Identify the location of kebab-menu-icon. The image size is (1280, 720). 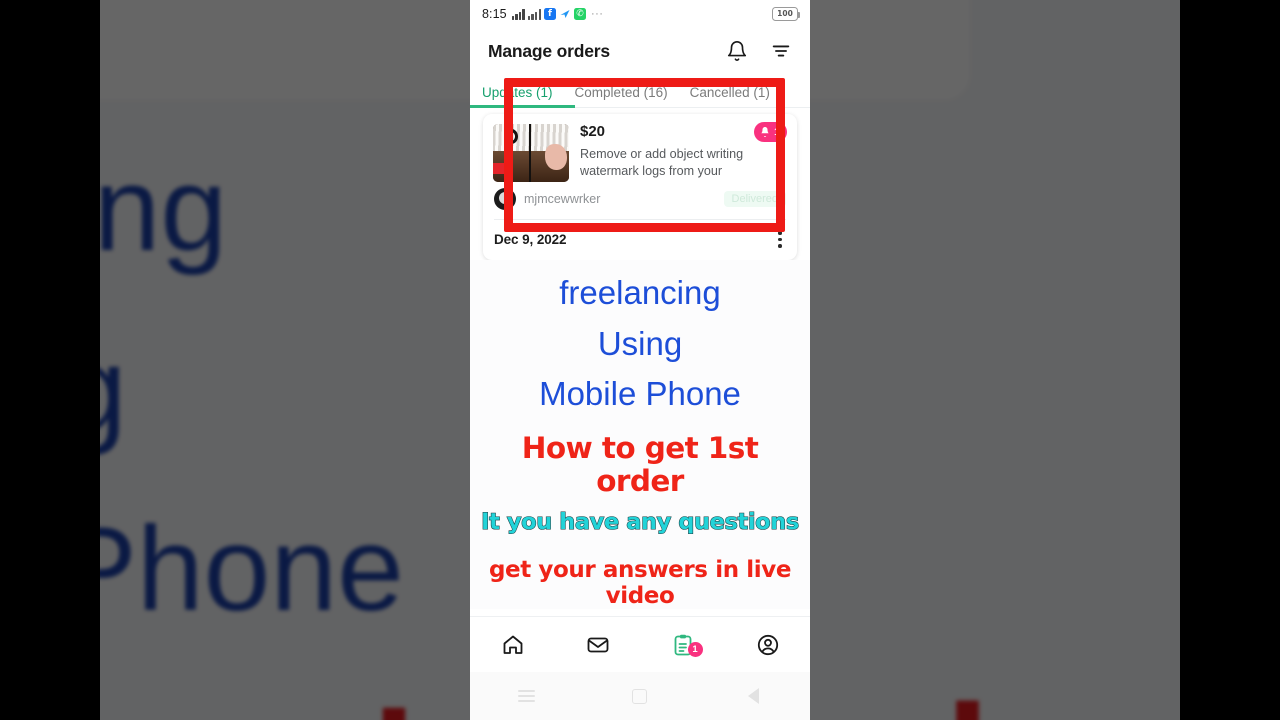
(780, 239).